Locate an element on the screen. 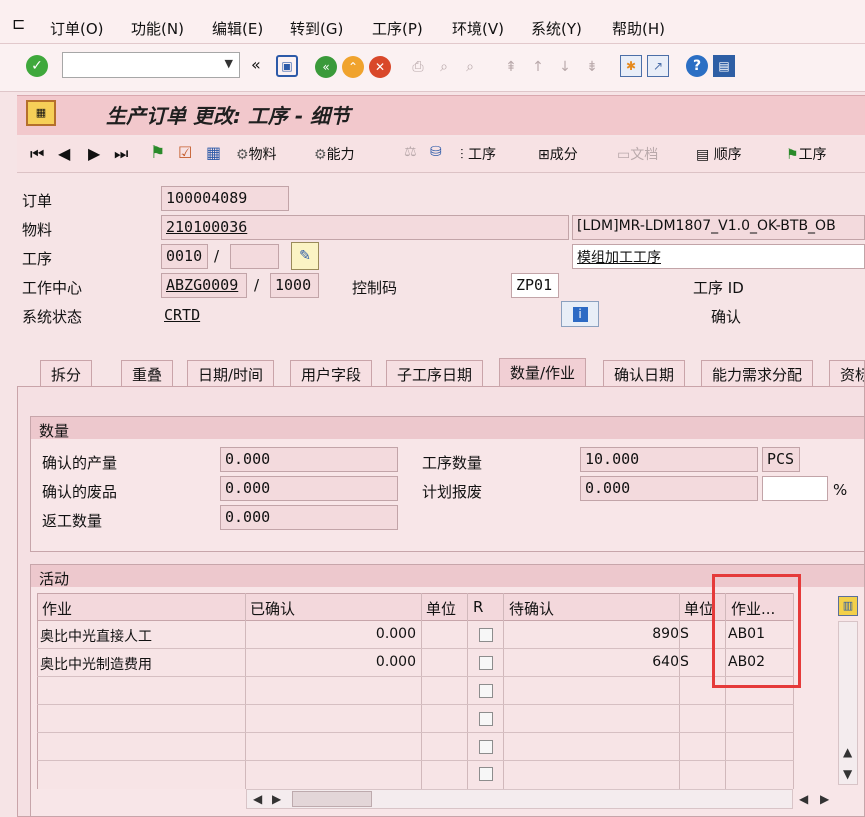 The width and height of the screenshot is (865, 817). activity-row-1-confirmed: 0.000 is located at coordinates (333, 634).